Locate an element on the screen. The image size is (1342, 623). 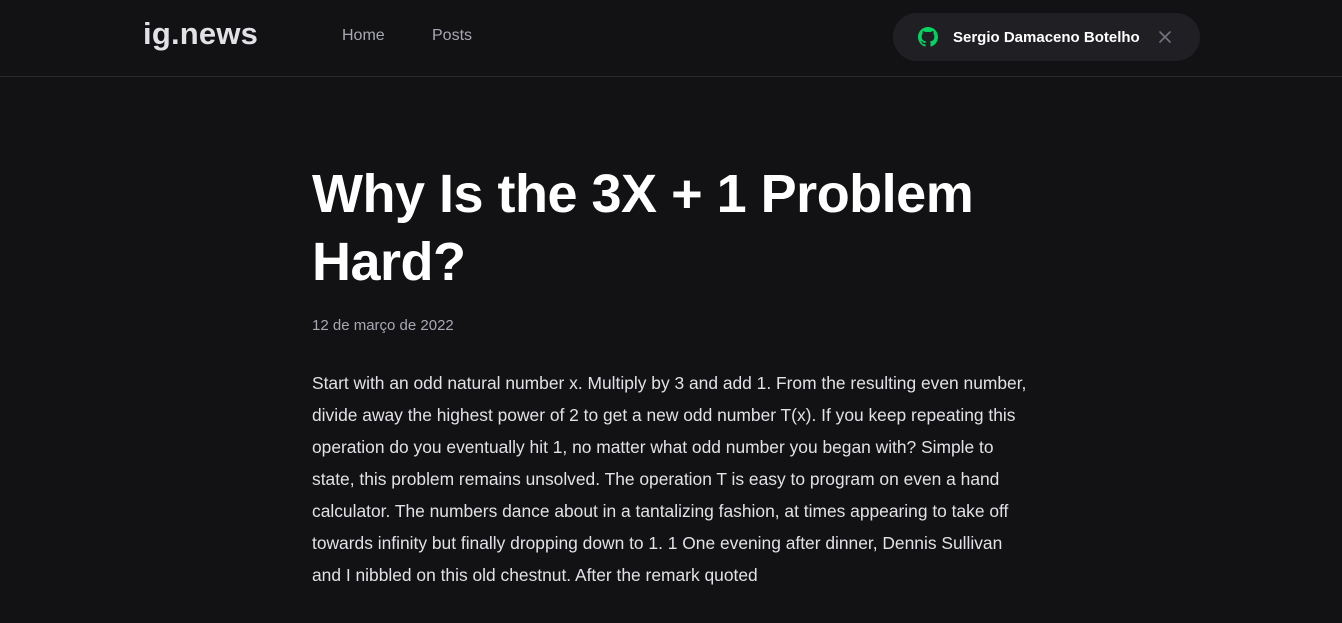
article-title: Why Is the 3X + 1 Problem Hard? is located at coordinates (643, 228).